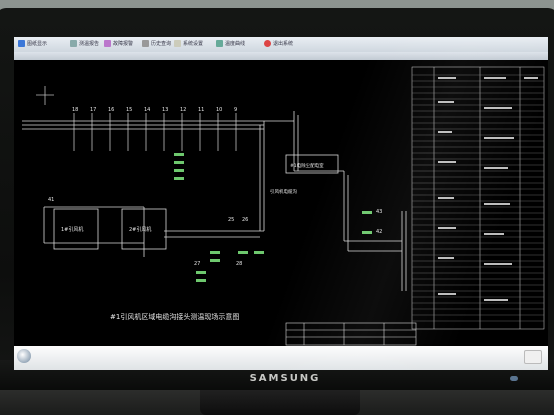 The height and width of the screenshot is (415, 554). I want to click on blue-icon, so click(21, 43).